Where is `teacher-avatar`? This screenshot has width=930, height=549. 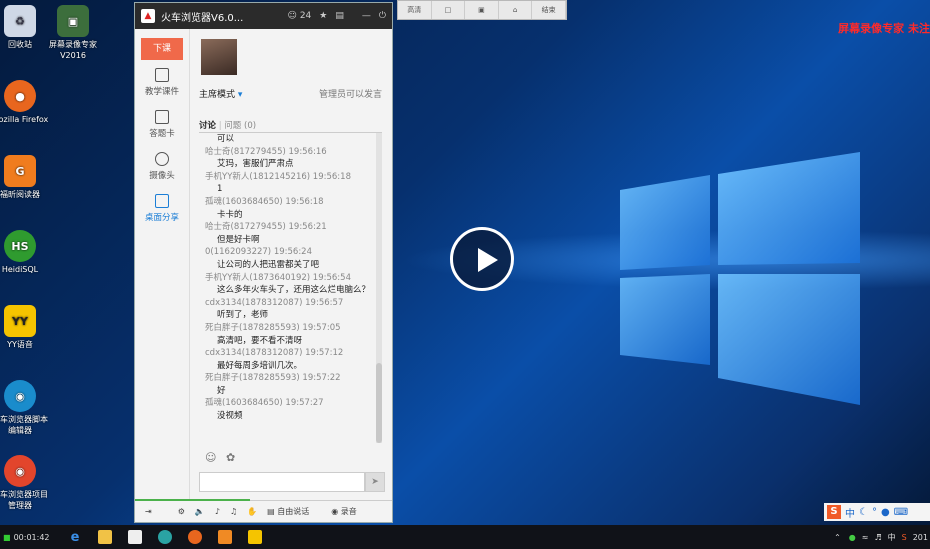
teacher-avatar is located at coordinates (219, 57).